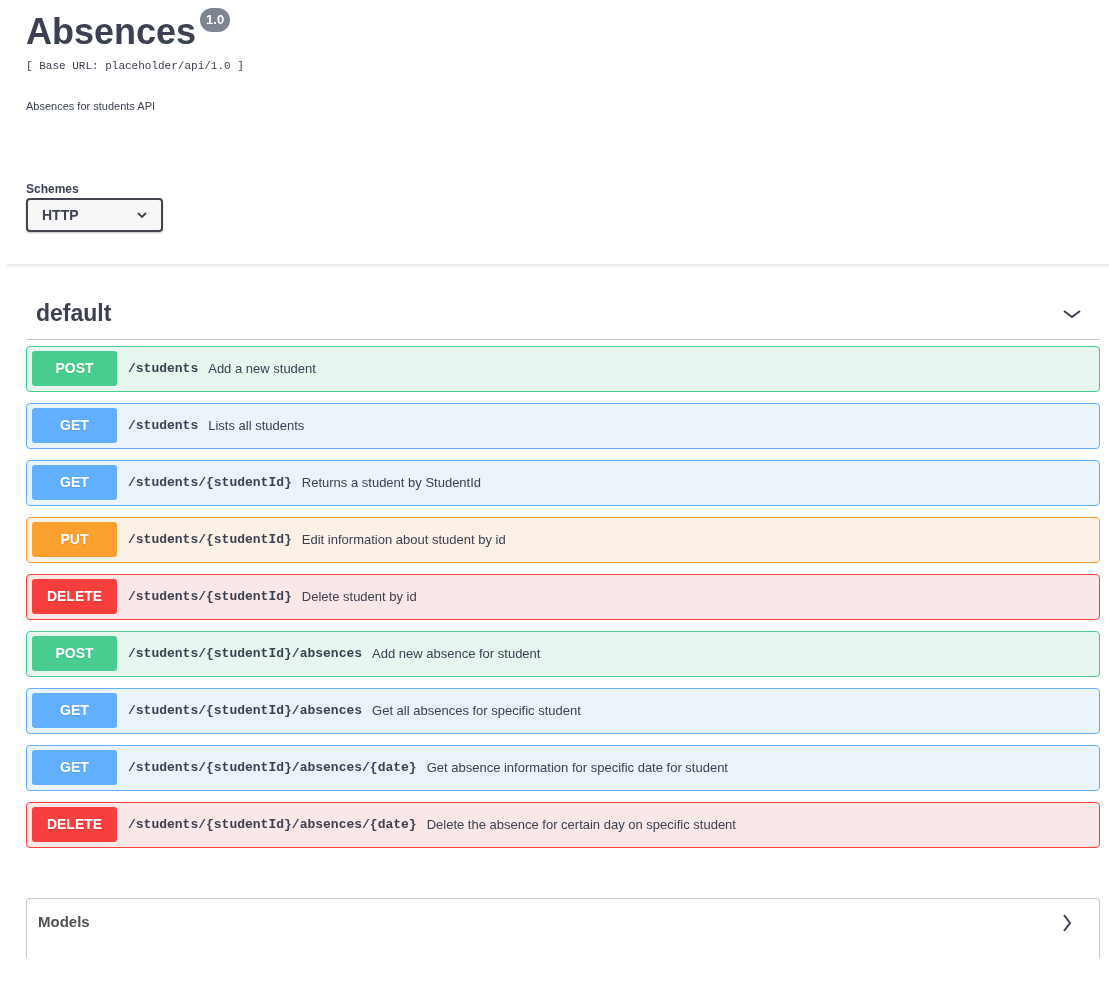 This screenshot has width=1109, height=988. Describe the element at coordinates (111, 32) in the screenshot. I see `api-title: Absences` at that location.